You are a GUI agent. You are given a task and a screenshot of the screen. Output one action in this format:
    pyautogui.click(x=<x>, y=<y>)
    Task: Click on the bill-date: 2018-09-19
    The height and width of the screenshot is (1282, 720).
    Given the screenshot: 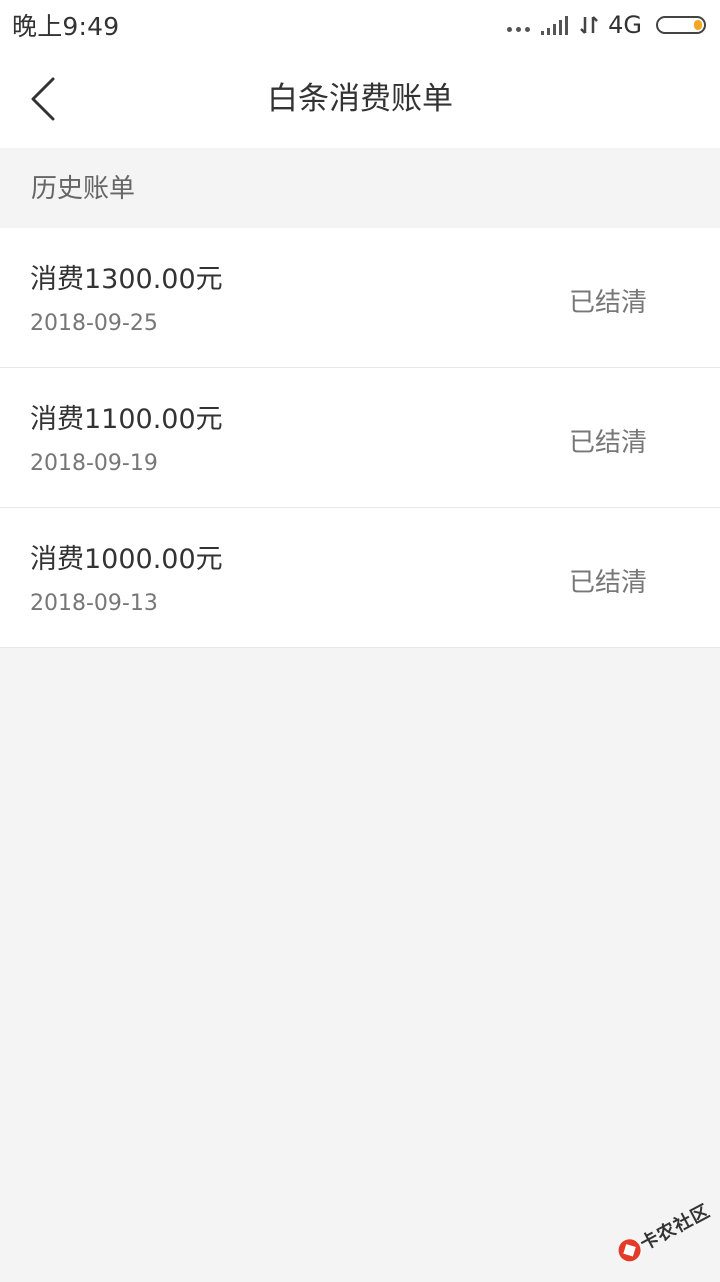 What is the action you would take?
    pyautogui.click(x=94, y=463)
    